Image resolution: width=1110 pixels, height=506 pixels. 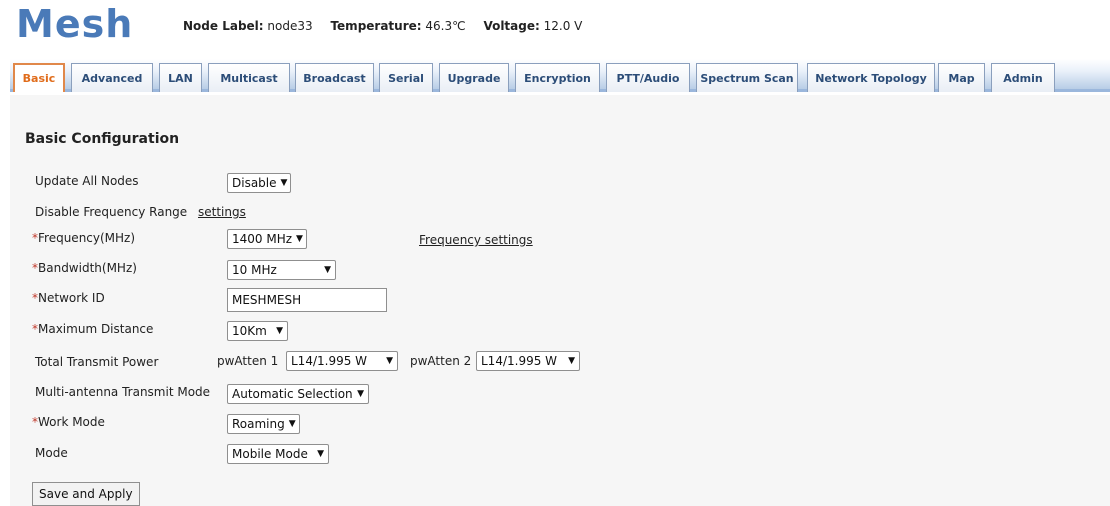 I want to click on pw-atten-1-value: L14/1.995 W, so click(x=329, y=361).